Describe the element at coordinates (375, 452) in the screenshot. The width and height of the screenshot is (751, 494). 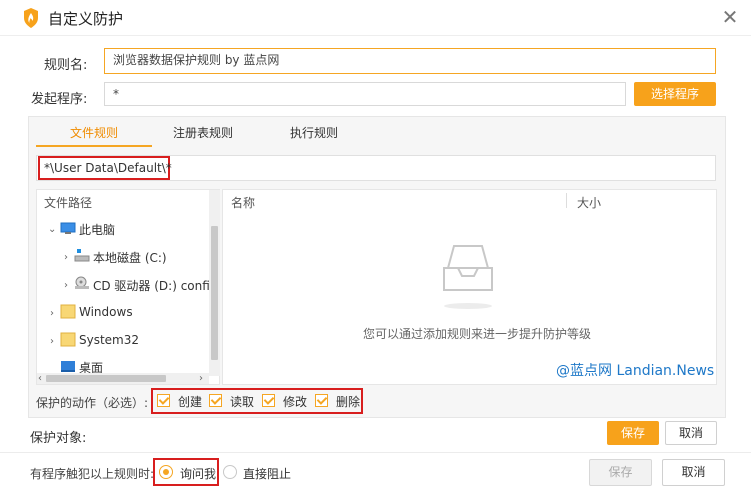
I see `section-divider` at that location.